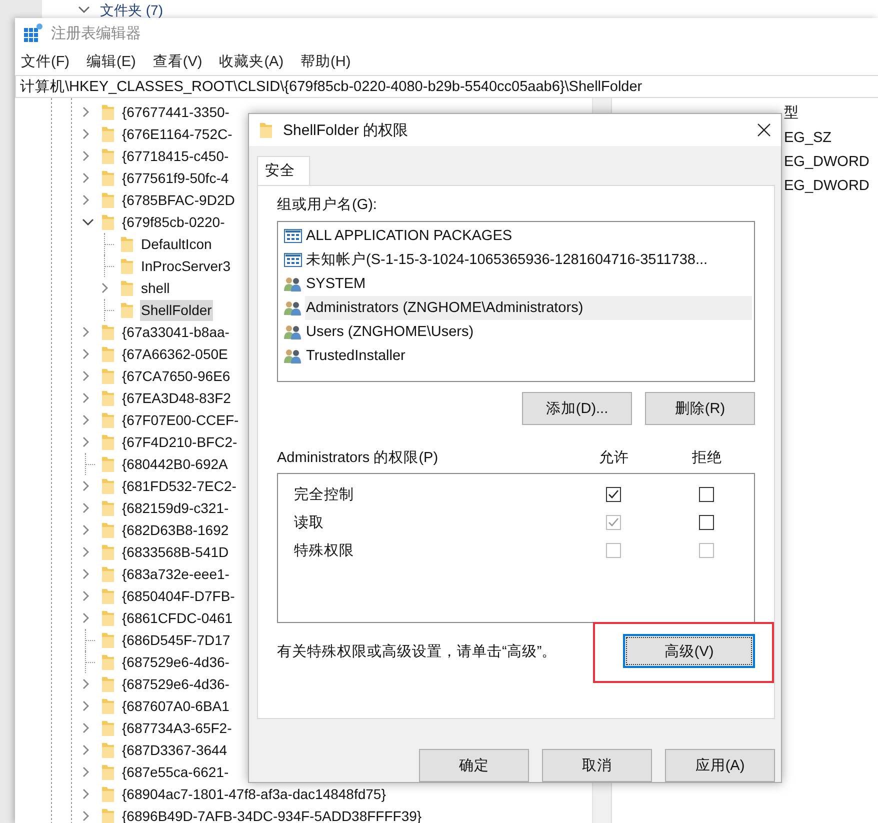 The width and height of the screenshot is (878, 823). I want to click on tree-item: {67F07E00-CCEF-, so click(180, 420).